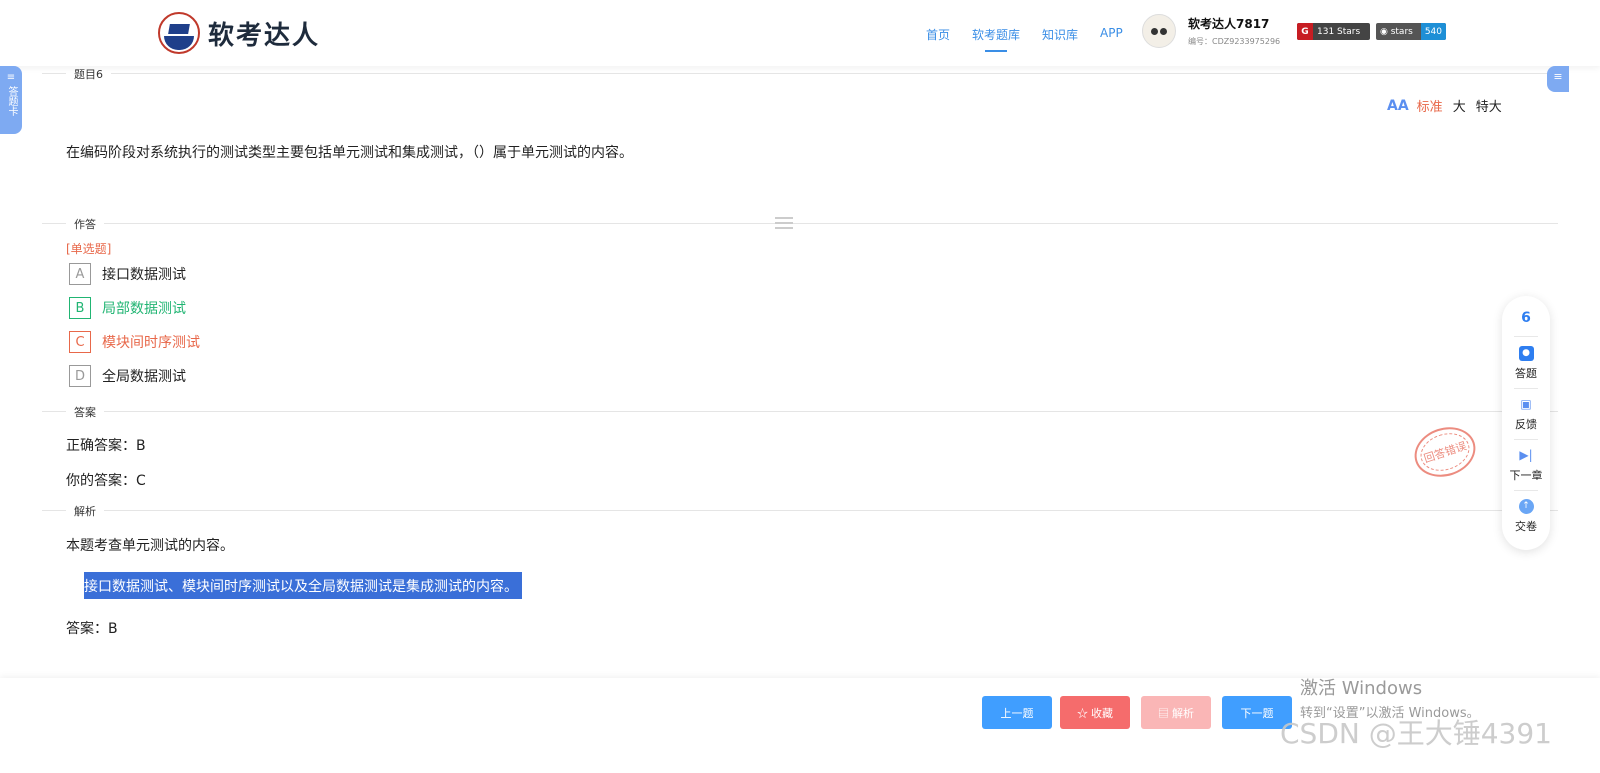 This screenshot has height=773, width=1600. Describe the element at coordinates (784, 223) in the screenshot. I see `drag-handle-icon` at that location.